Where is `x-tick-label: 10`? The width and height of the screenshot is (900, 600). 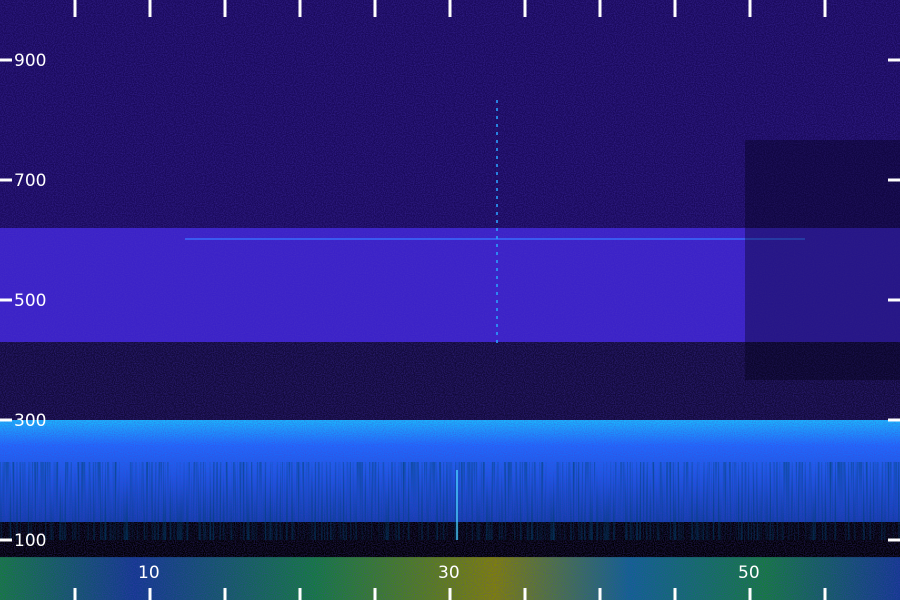
x-tick-label: 10 is located at coordinates (149, 573).